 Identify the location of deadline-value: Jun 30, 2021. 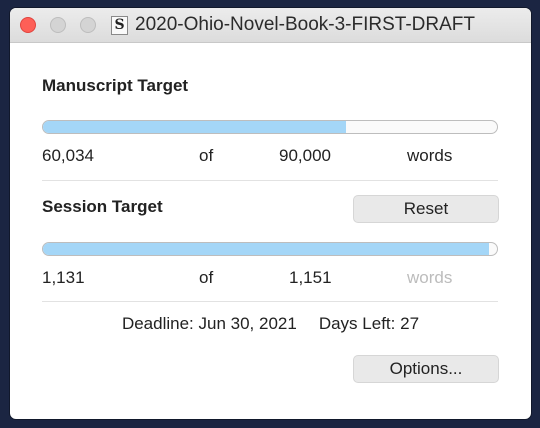
(247, 323).